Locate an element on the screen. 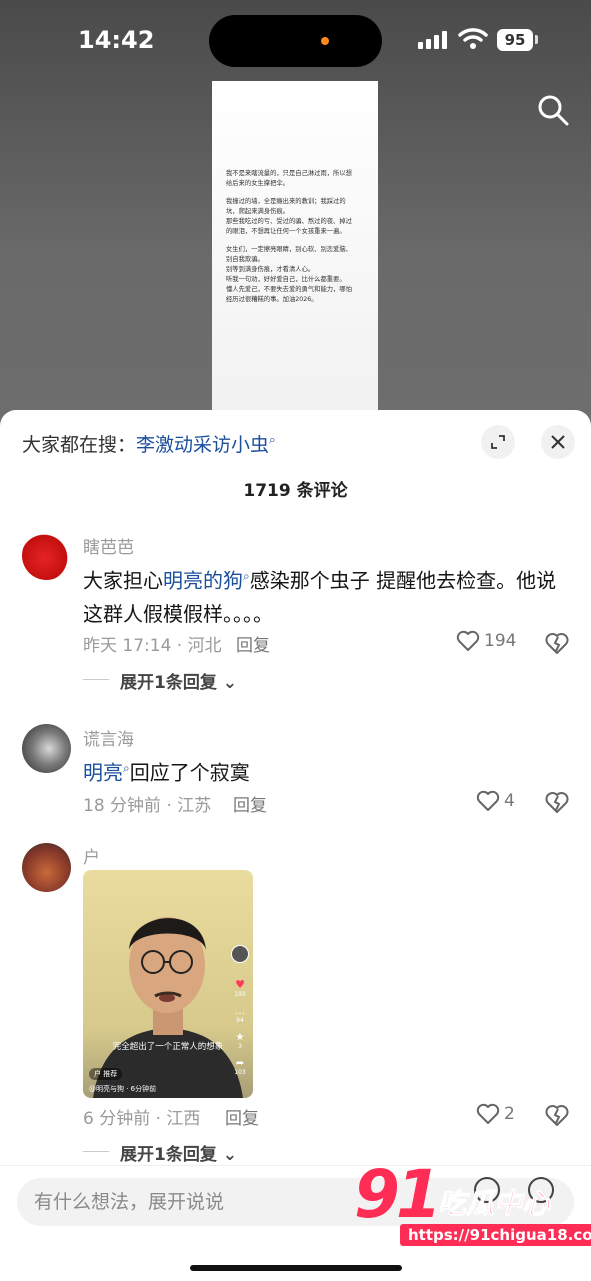 This screenshot has height=1281, width=591. video-like-stat: ♥ 193 is located at coordinates (240, 988).